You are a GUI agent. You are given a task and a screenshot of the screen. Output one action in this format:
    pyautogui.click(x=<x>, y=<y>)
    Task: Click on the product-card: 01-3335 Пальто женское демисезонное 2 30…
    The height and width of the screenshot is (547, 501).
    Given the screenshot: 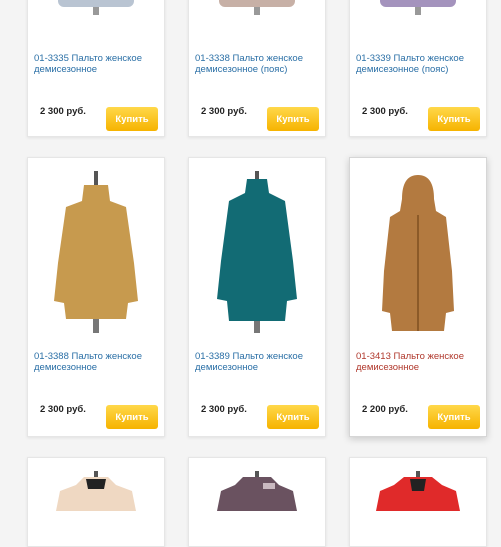 What is the action you would take?
    pyautogui.click(x=96, y=68)
    